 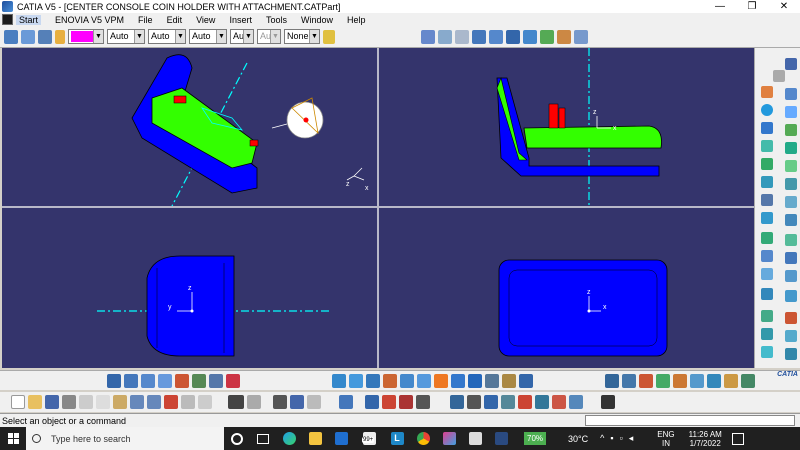 What do you see at coordinates (462, 36) in the screenshot?
I see `plane-icon` at bounding box center [462, 36].